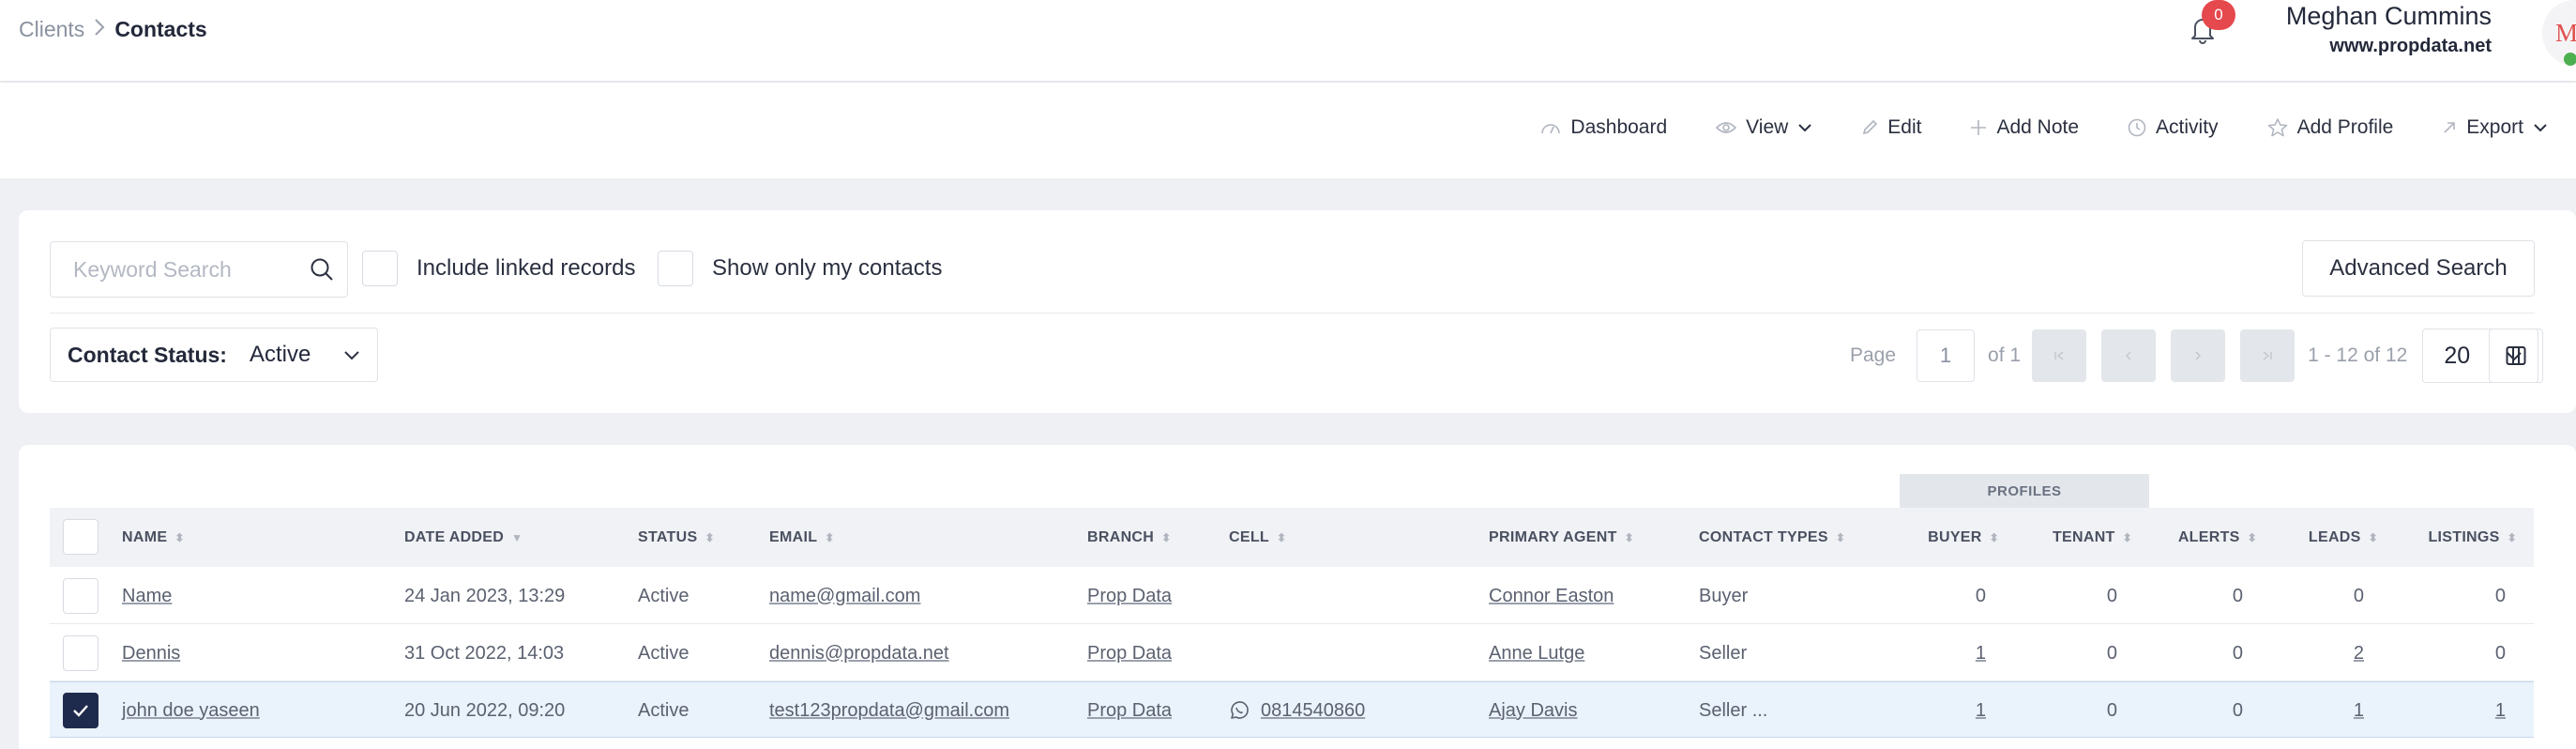 This screenshot has height=749, width=2576. Describe the element at coordinates (2187, 127) in the screenshot. I see `activity-label: Activity` at that location.